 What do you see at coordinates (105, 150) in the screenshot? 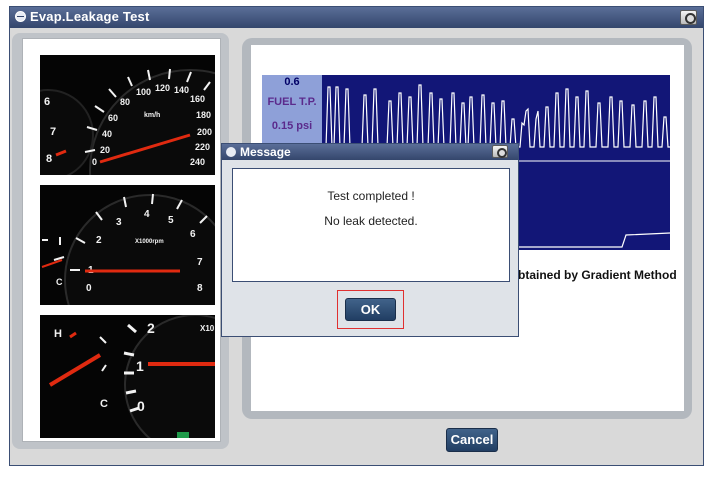
I see `speed-tick-20: 20` at bounding box center [105, 150].